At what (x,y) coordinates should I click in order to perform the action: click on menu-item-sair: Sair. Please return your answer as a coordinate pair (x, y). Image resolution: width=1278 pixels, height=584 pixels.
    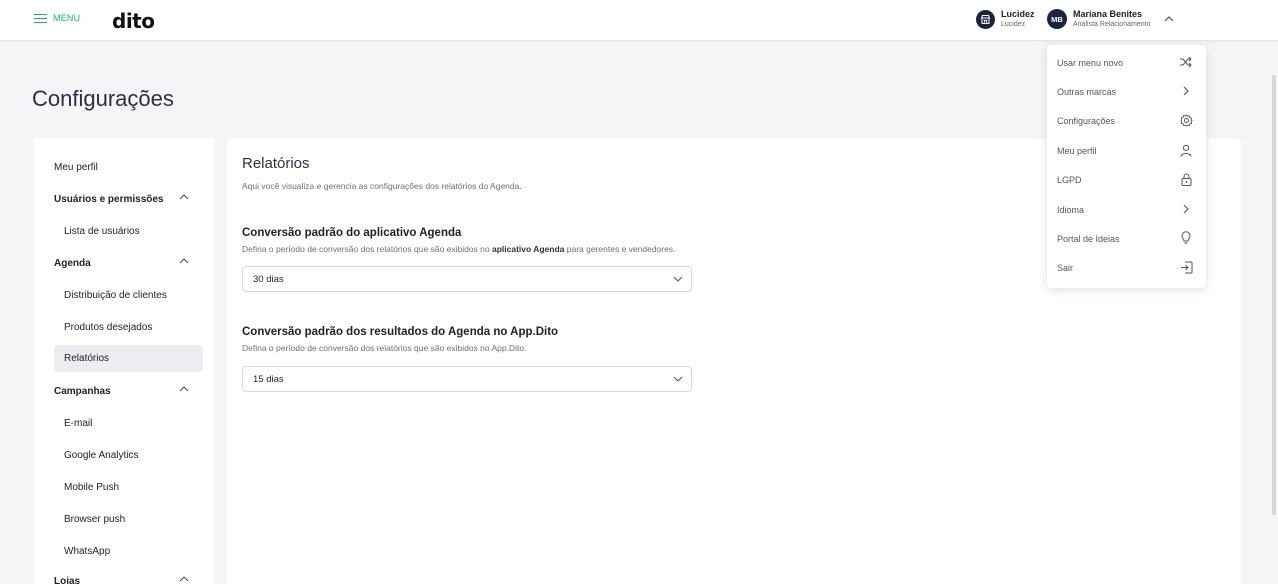
    Looking at the image, I should click on (1126, 267).